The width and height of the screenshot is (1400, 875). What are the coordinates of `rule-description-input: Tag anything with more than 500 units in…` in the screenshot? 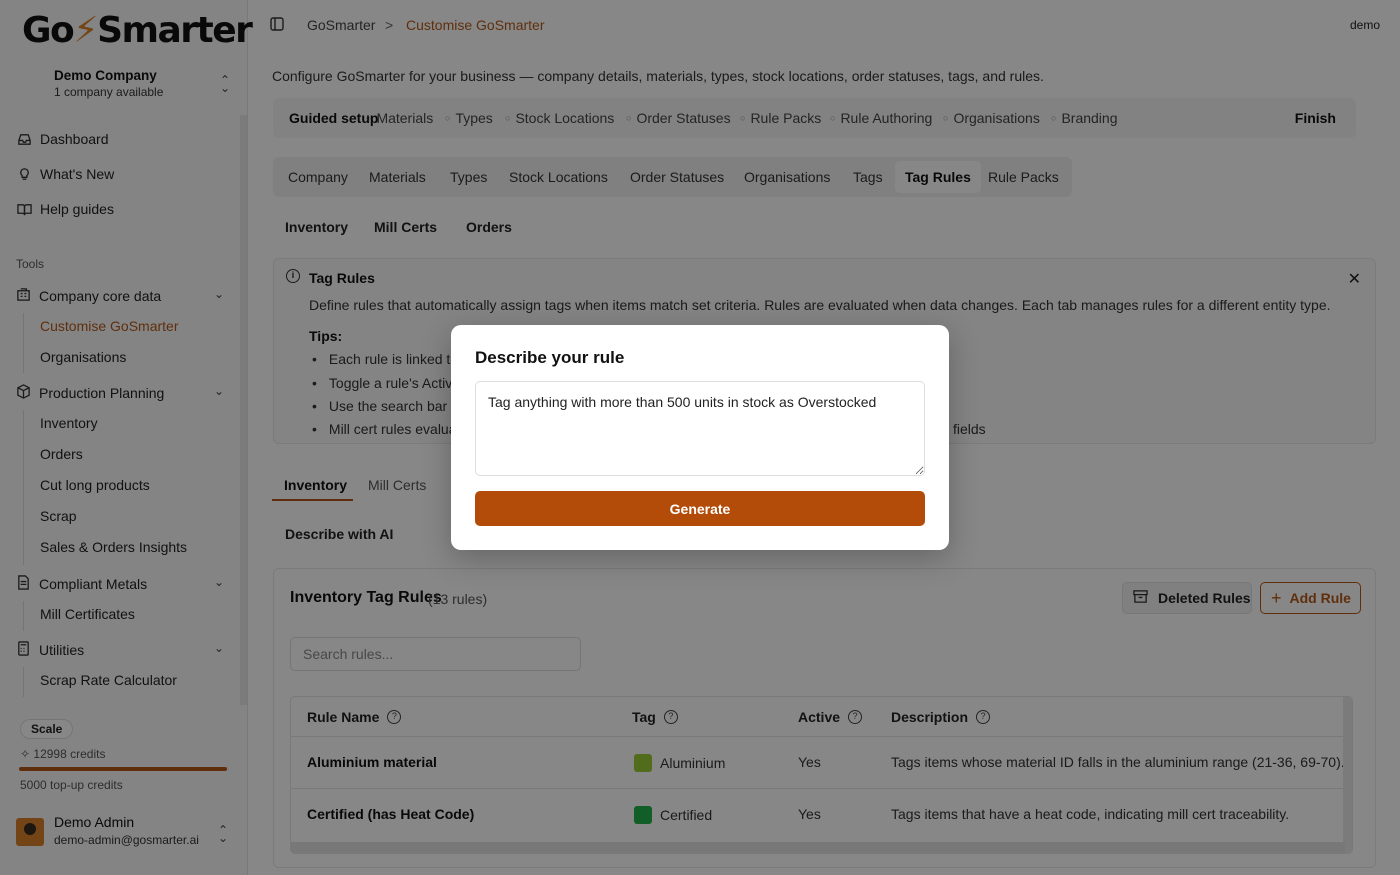 It's located at (700, 428).